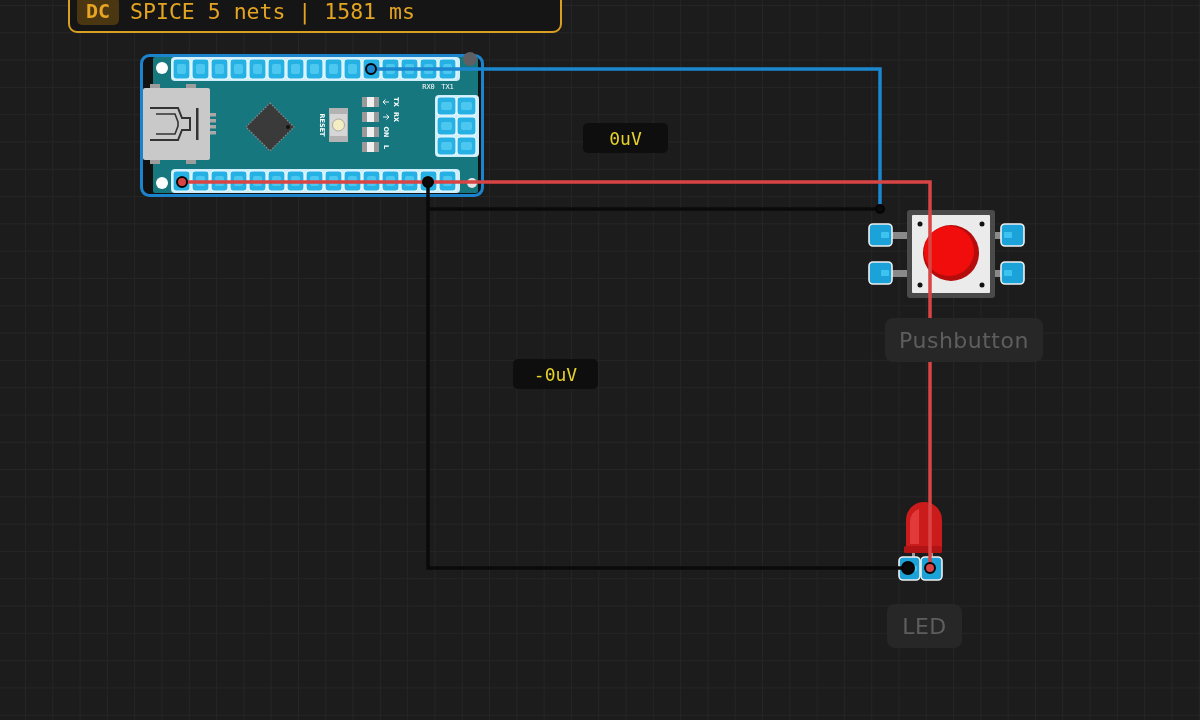 This screenshot has width=1200, height=720. I want to click on voltage-reading: 0uV, so click(625, 138).